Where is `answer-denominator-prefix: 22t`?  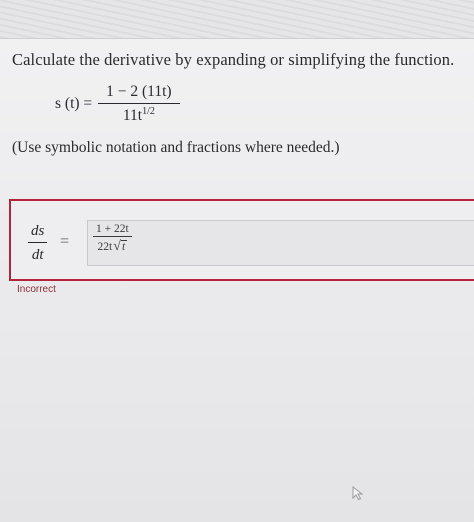
answer-denominator-prefix: 22t is located at coordinates (105, 247).